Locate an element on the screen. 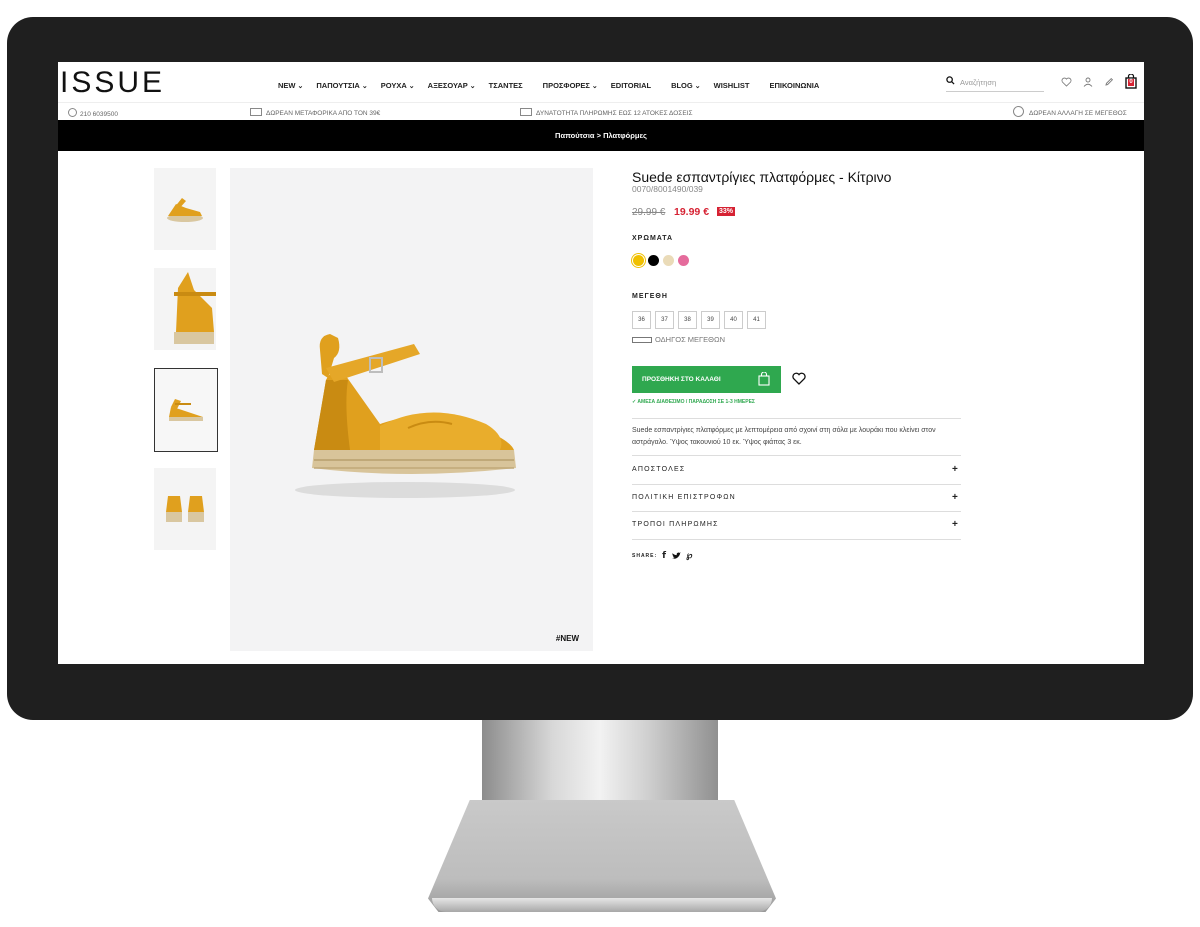 The height and width of the screenshot is (927, 1200). facebook-icon: f is located at coordinates (664, 556).